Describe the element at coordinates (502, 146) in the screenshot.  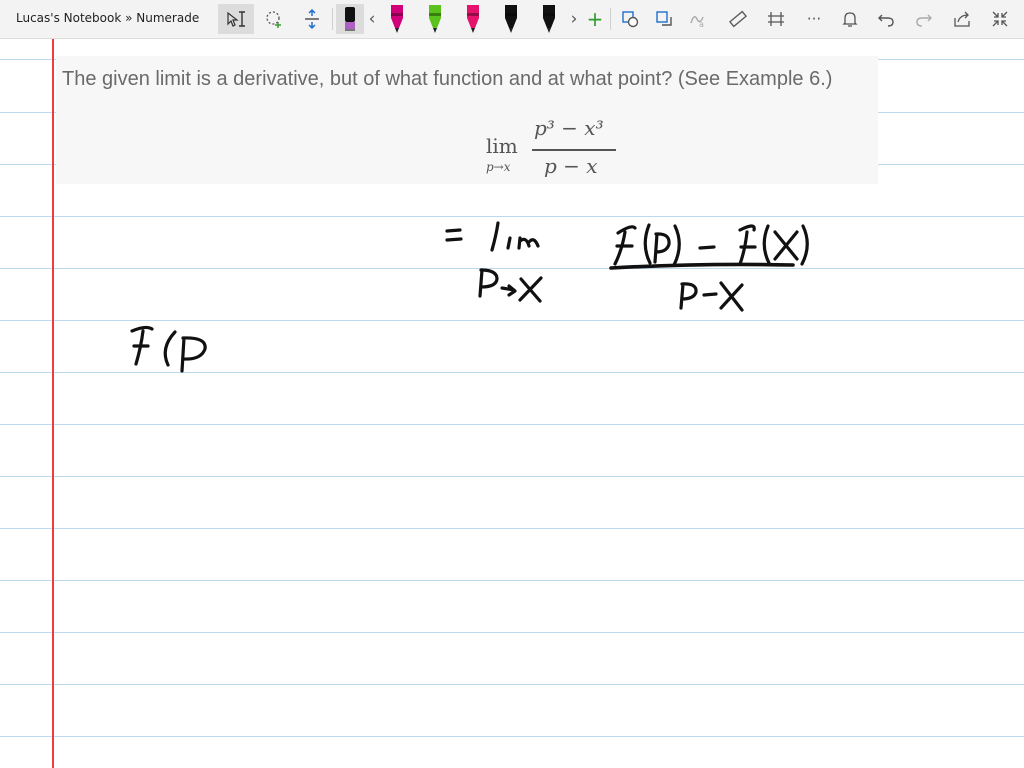
I see `lim-word: lim` at that location.